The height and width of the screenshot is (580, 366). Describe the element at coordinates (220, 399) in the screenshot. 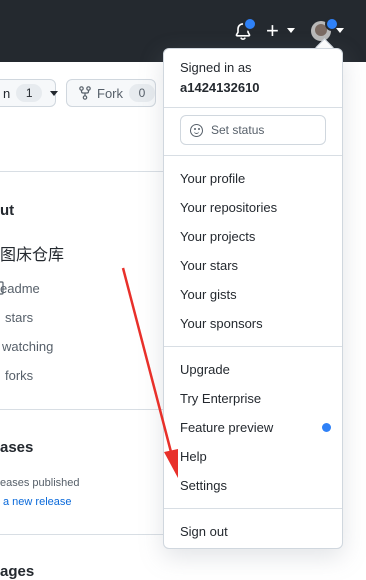

I see `menu-item-try-enterprise: Try Enterprise` at that location.